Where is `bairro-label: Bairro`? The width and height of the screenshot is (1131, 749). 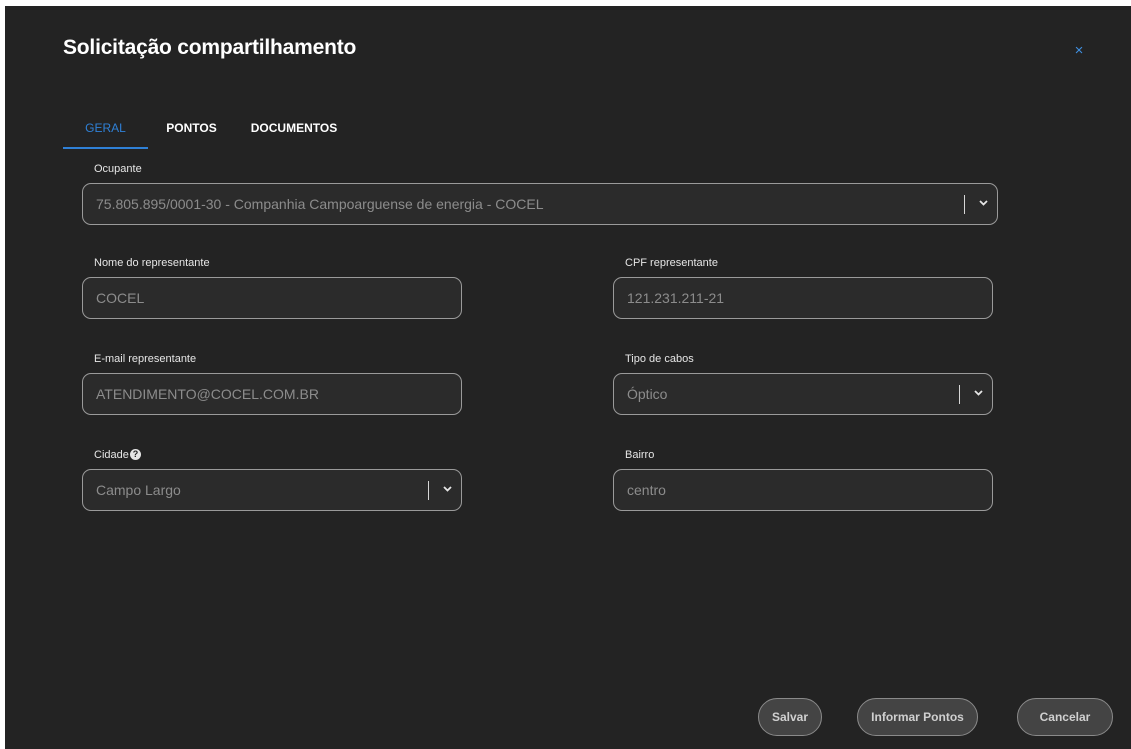
bairro-label: Bairro is located at coordinates (640, 455).